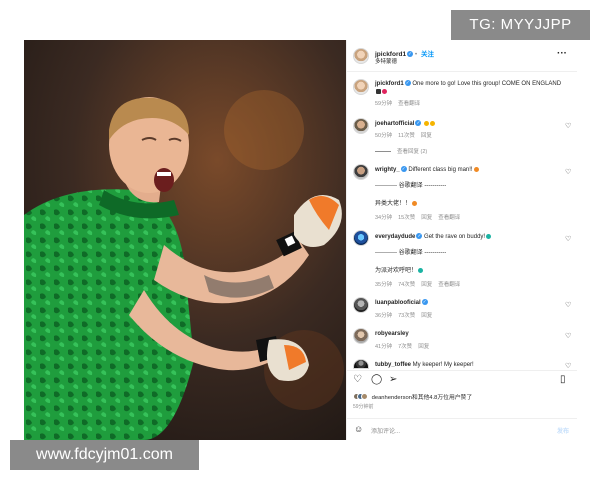 The image size is (600, 480). I want to click on heart-icon: ♡, so click(357, 380).